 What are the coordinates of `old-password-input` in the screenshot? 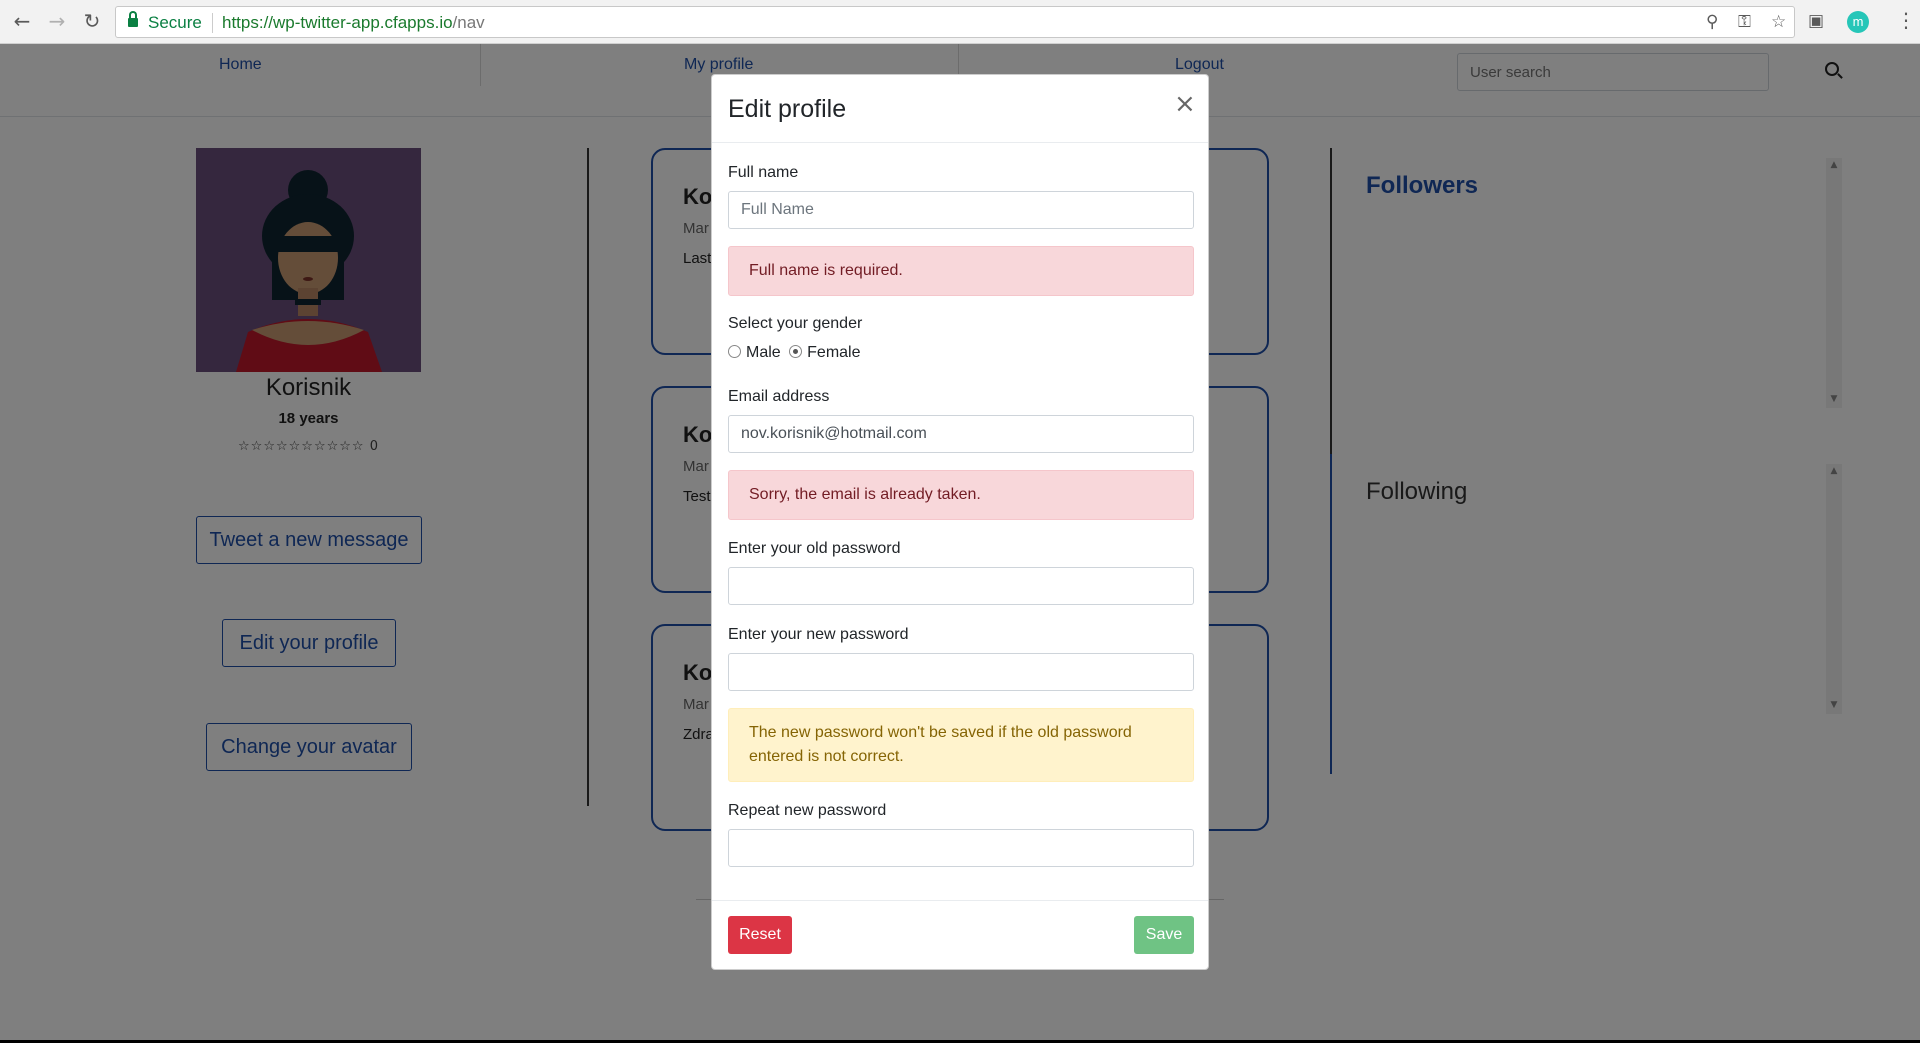 It's located at (961, 586).